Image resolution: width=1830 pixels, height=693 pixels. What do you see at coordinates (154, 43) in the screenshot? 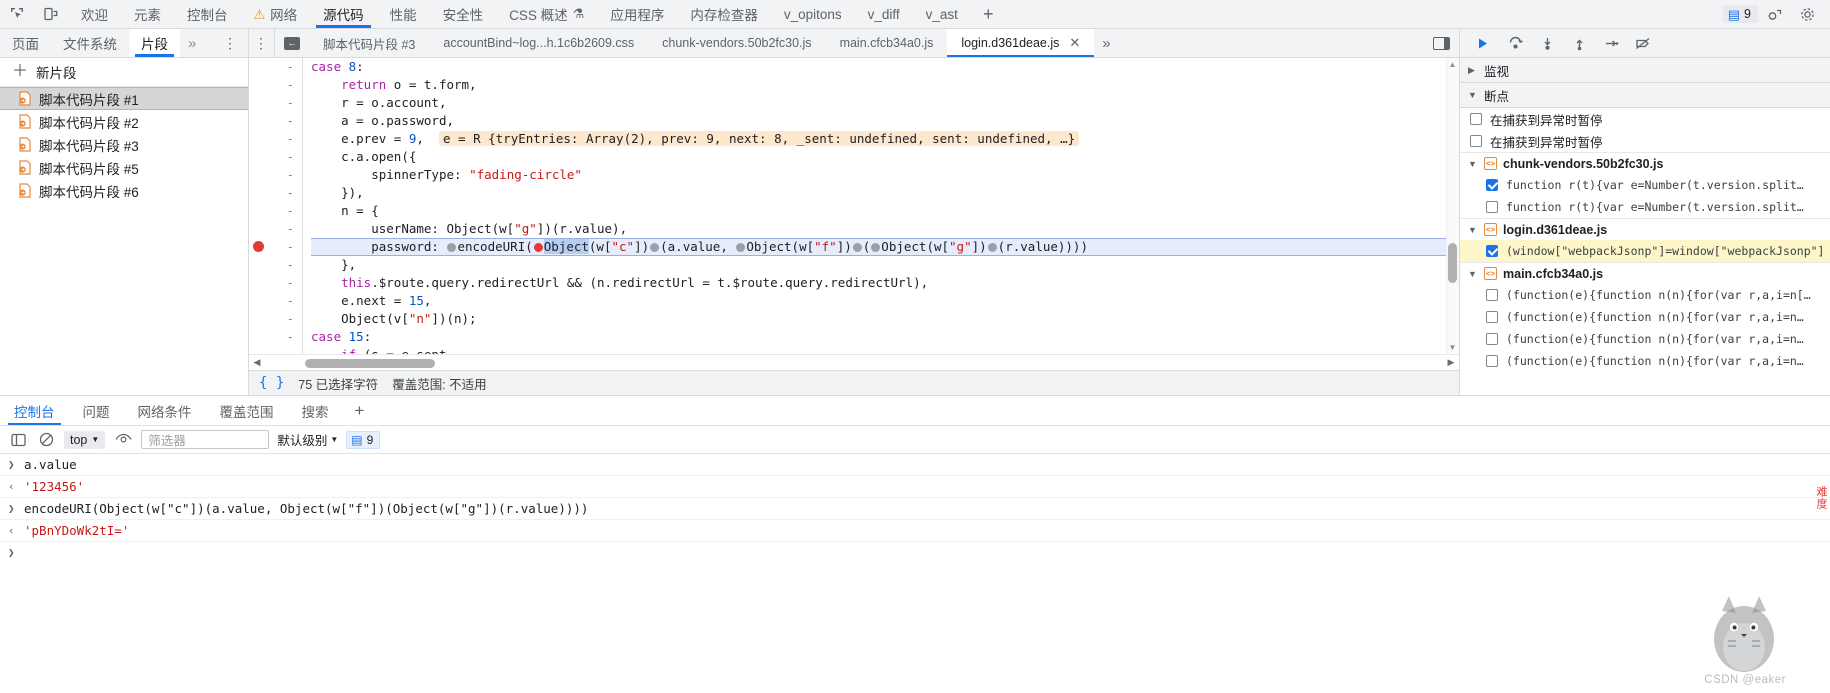
I see `nav-tab-snippets: 片段` at bounding box center [154, 43].